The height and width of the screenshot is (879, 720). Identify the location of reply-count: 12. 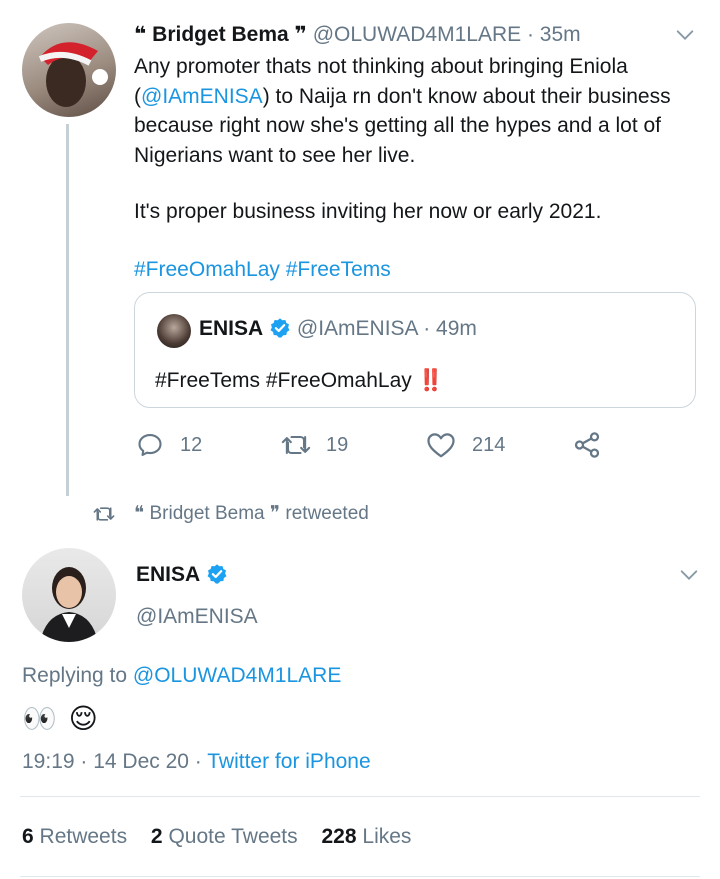
(191, 444).